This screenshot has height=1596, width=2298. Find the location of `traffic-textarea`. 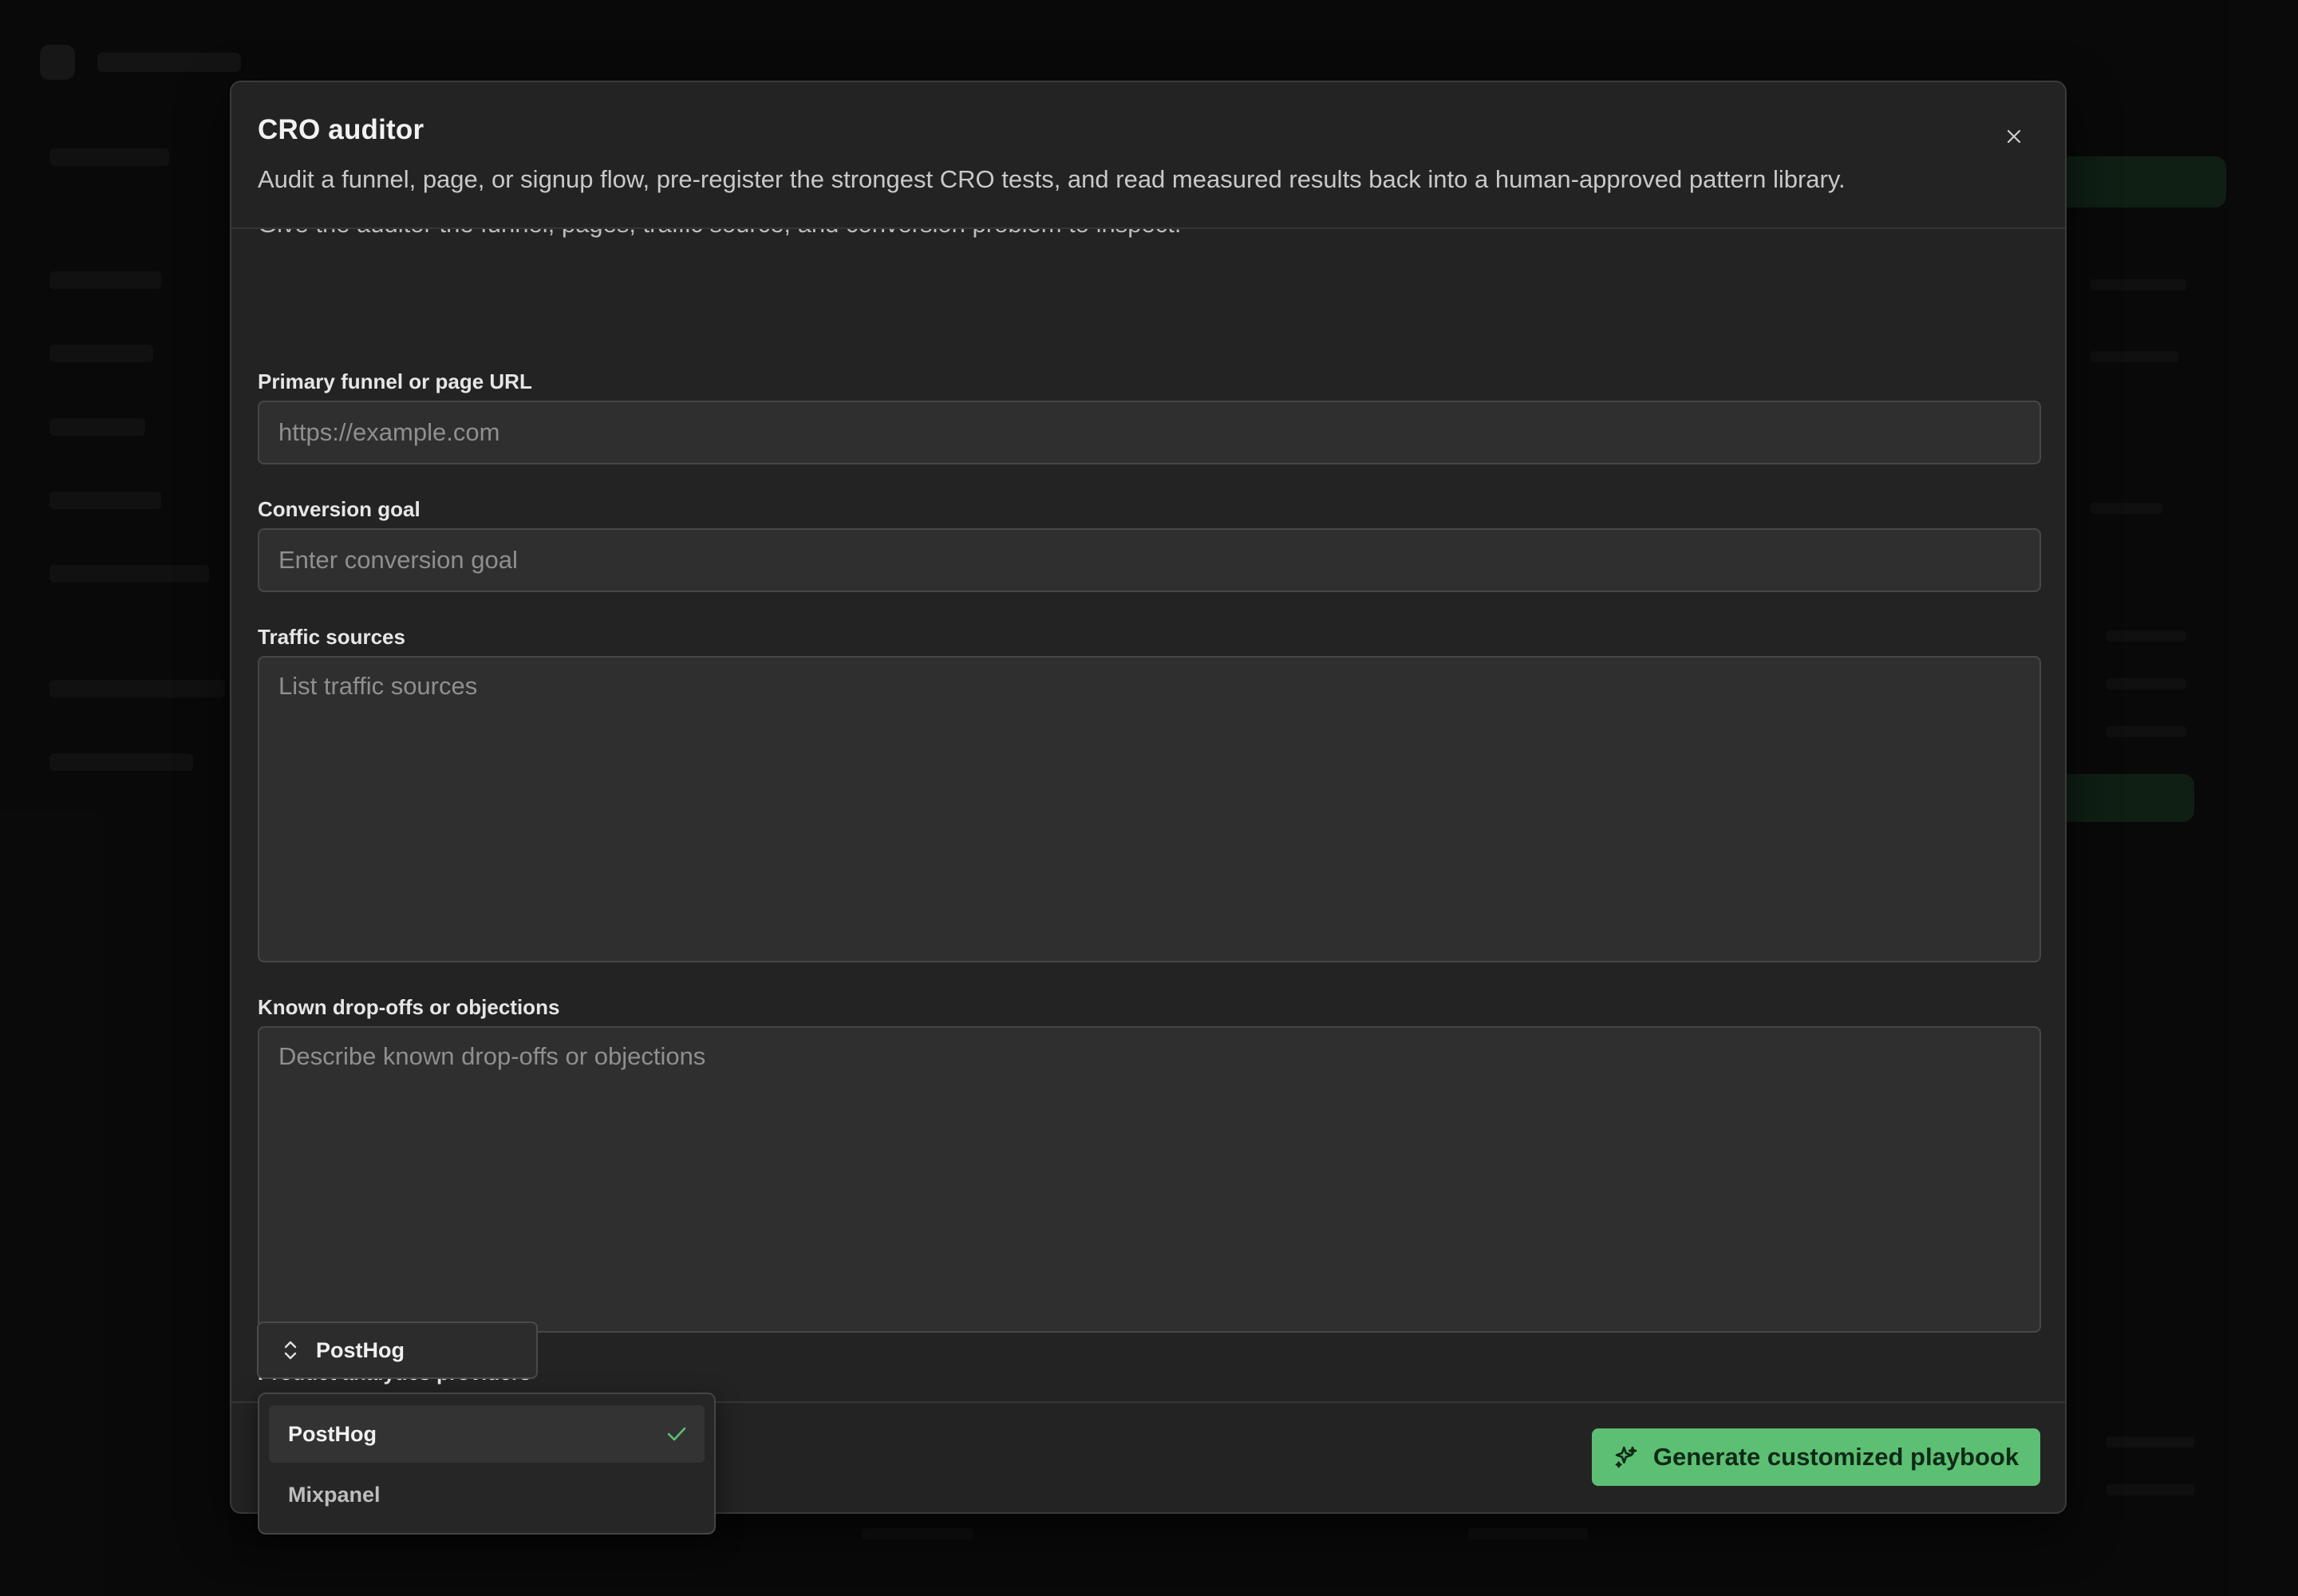

traffic-textarea is located at coordinates (1150, 809).